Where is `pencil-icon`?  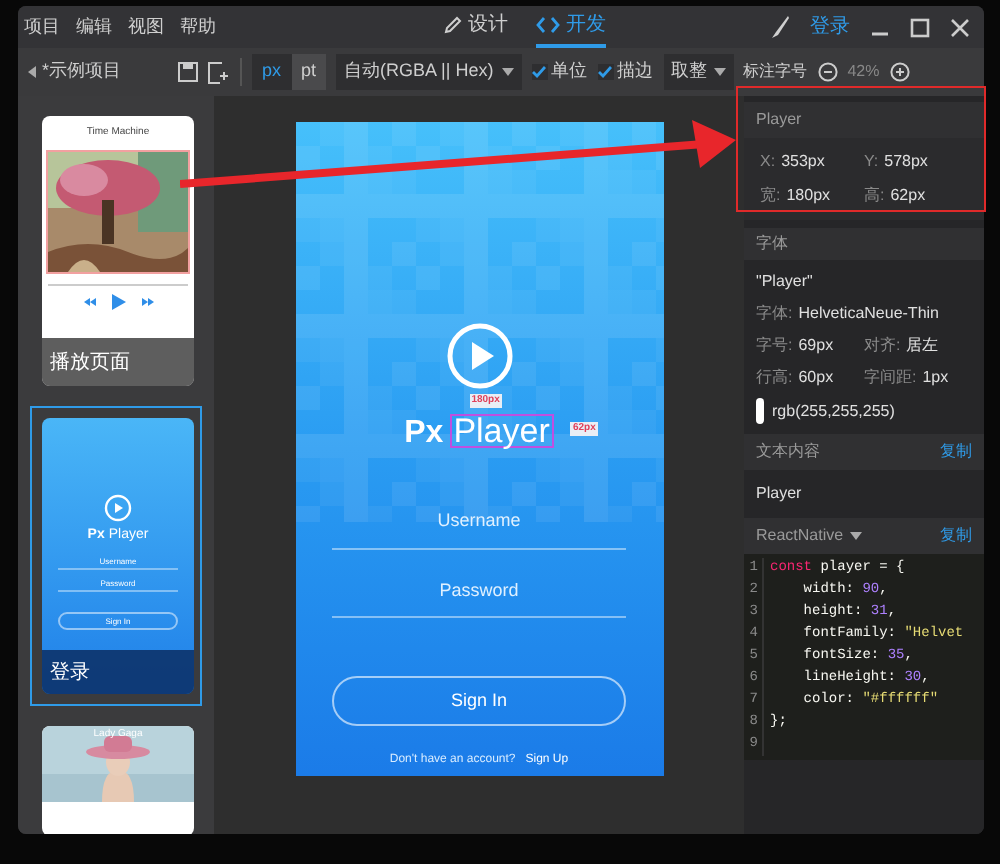 pencil-icon is located at coordinates (453, 25).